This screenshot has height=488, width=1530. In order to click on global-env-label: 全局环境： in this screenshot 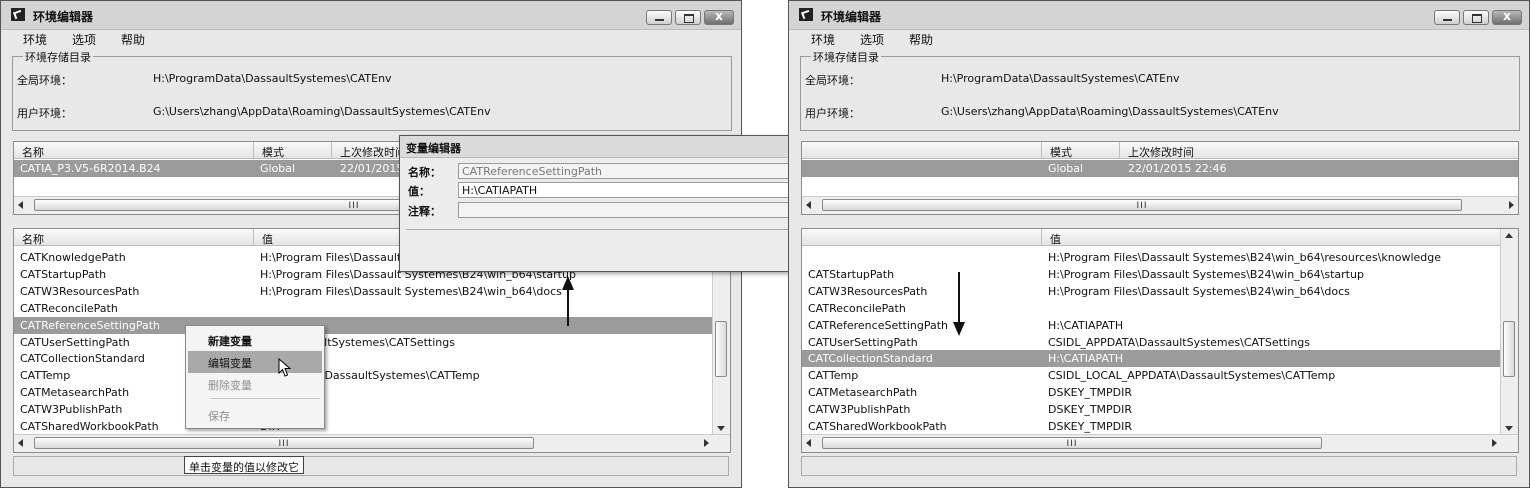, I will do `click(44, 80)`.